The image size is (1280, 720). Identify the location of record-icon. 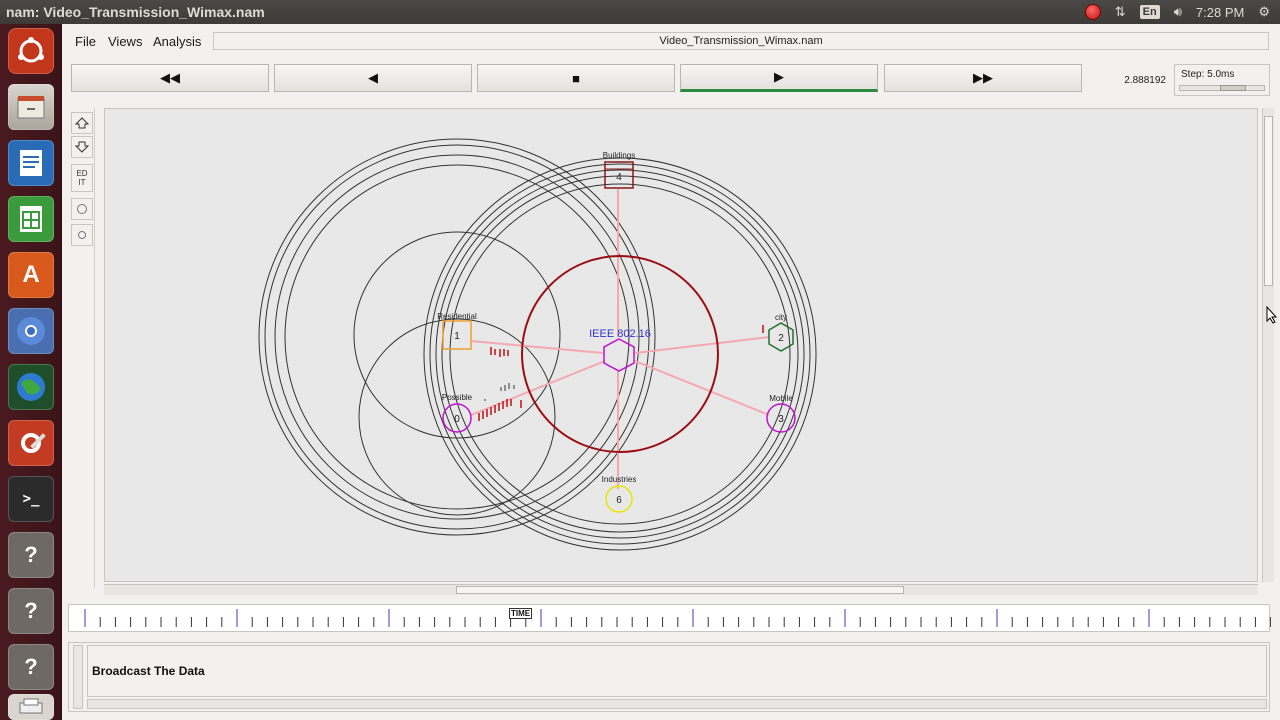
(1092, 12).